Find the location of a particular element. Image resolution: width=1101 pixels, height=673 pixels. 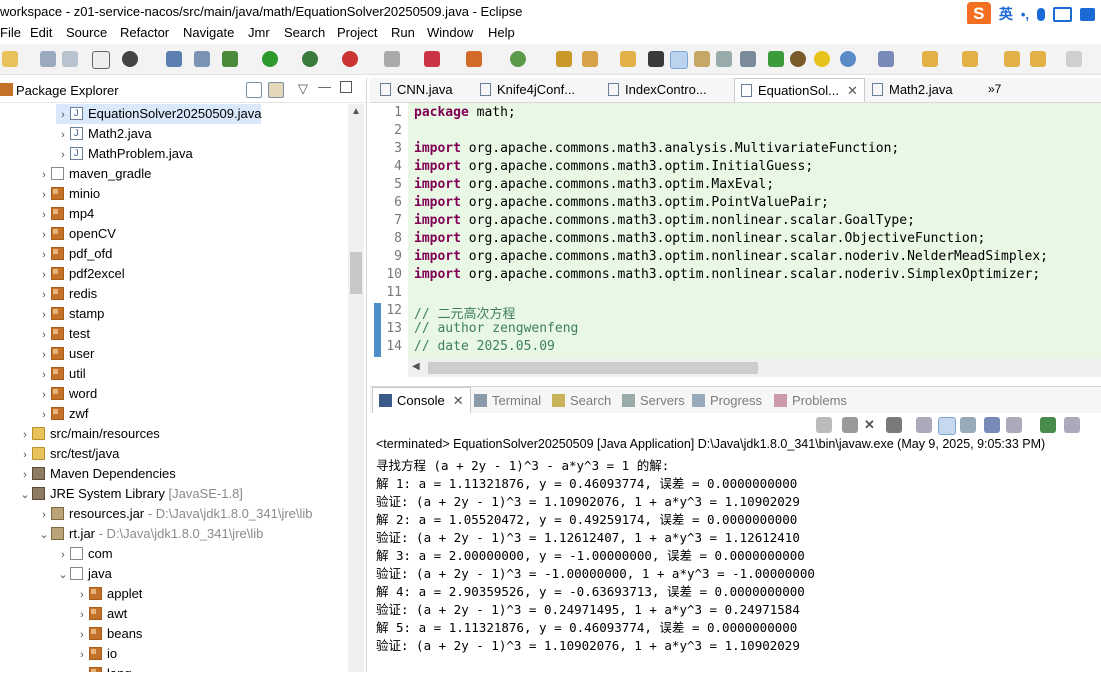

menu-window: Window is located at coordinates (450, 32).